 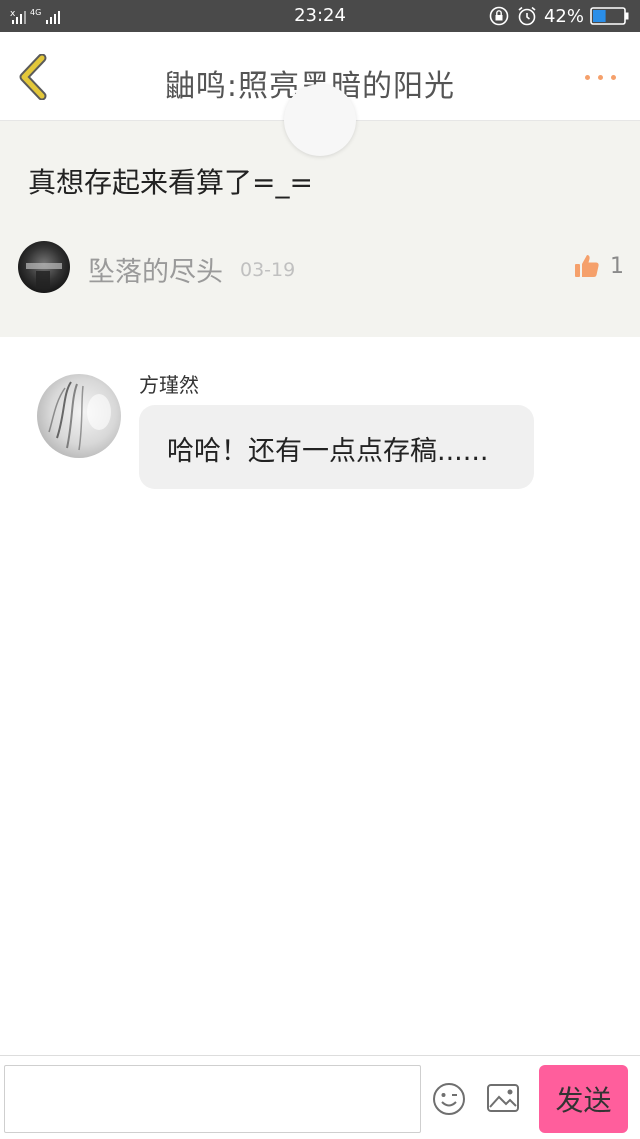 What do you see at coordinates (587, 266) in the screenshot?
I see `thumbs-up-icon` at bounding box center [587, 266].